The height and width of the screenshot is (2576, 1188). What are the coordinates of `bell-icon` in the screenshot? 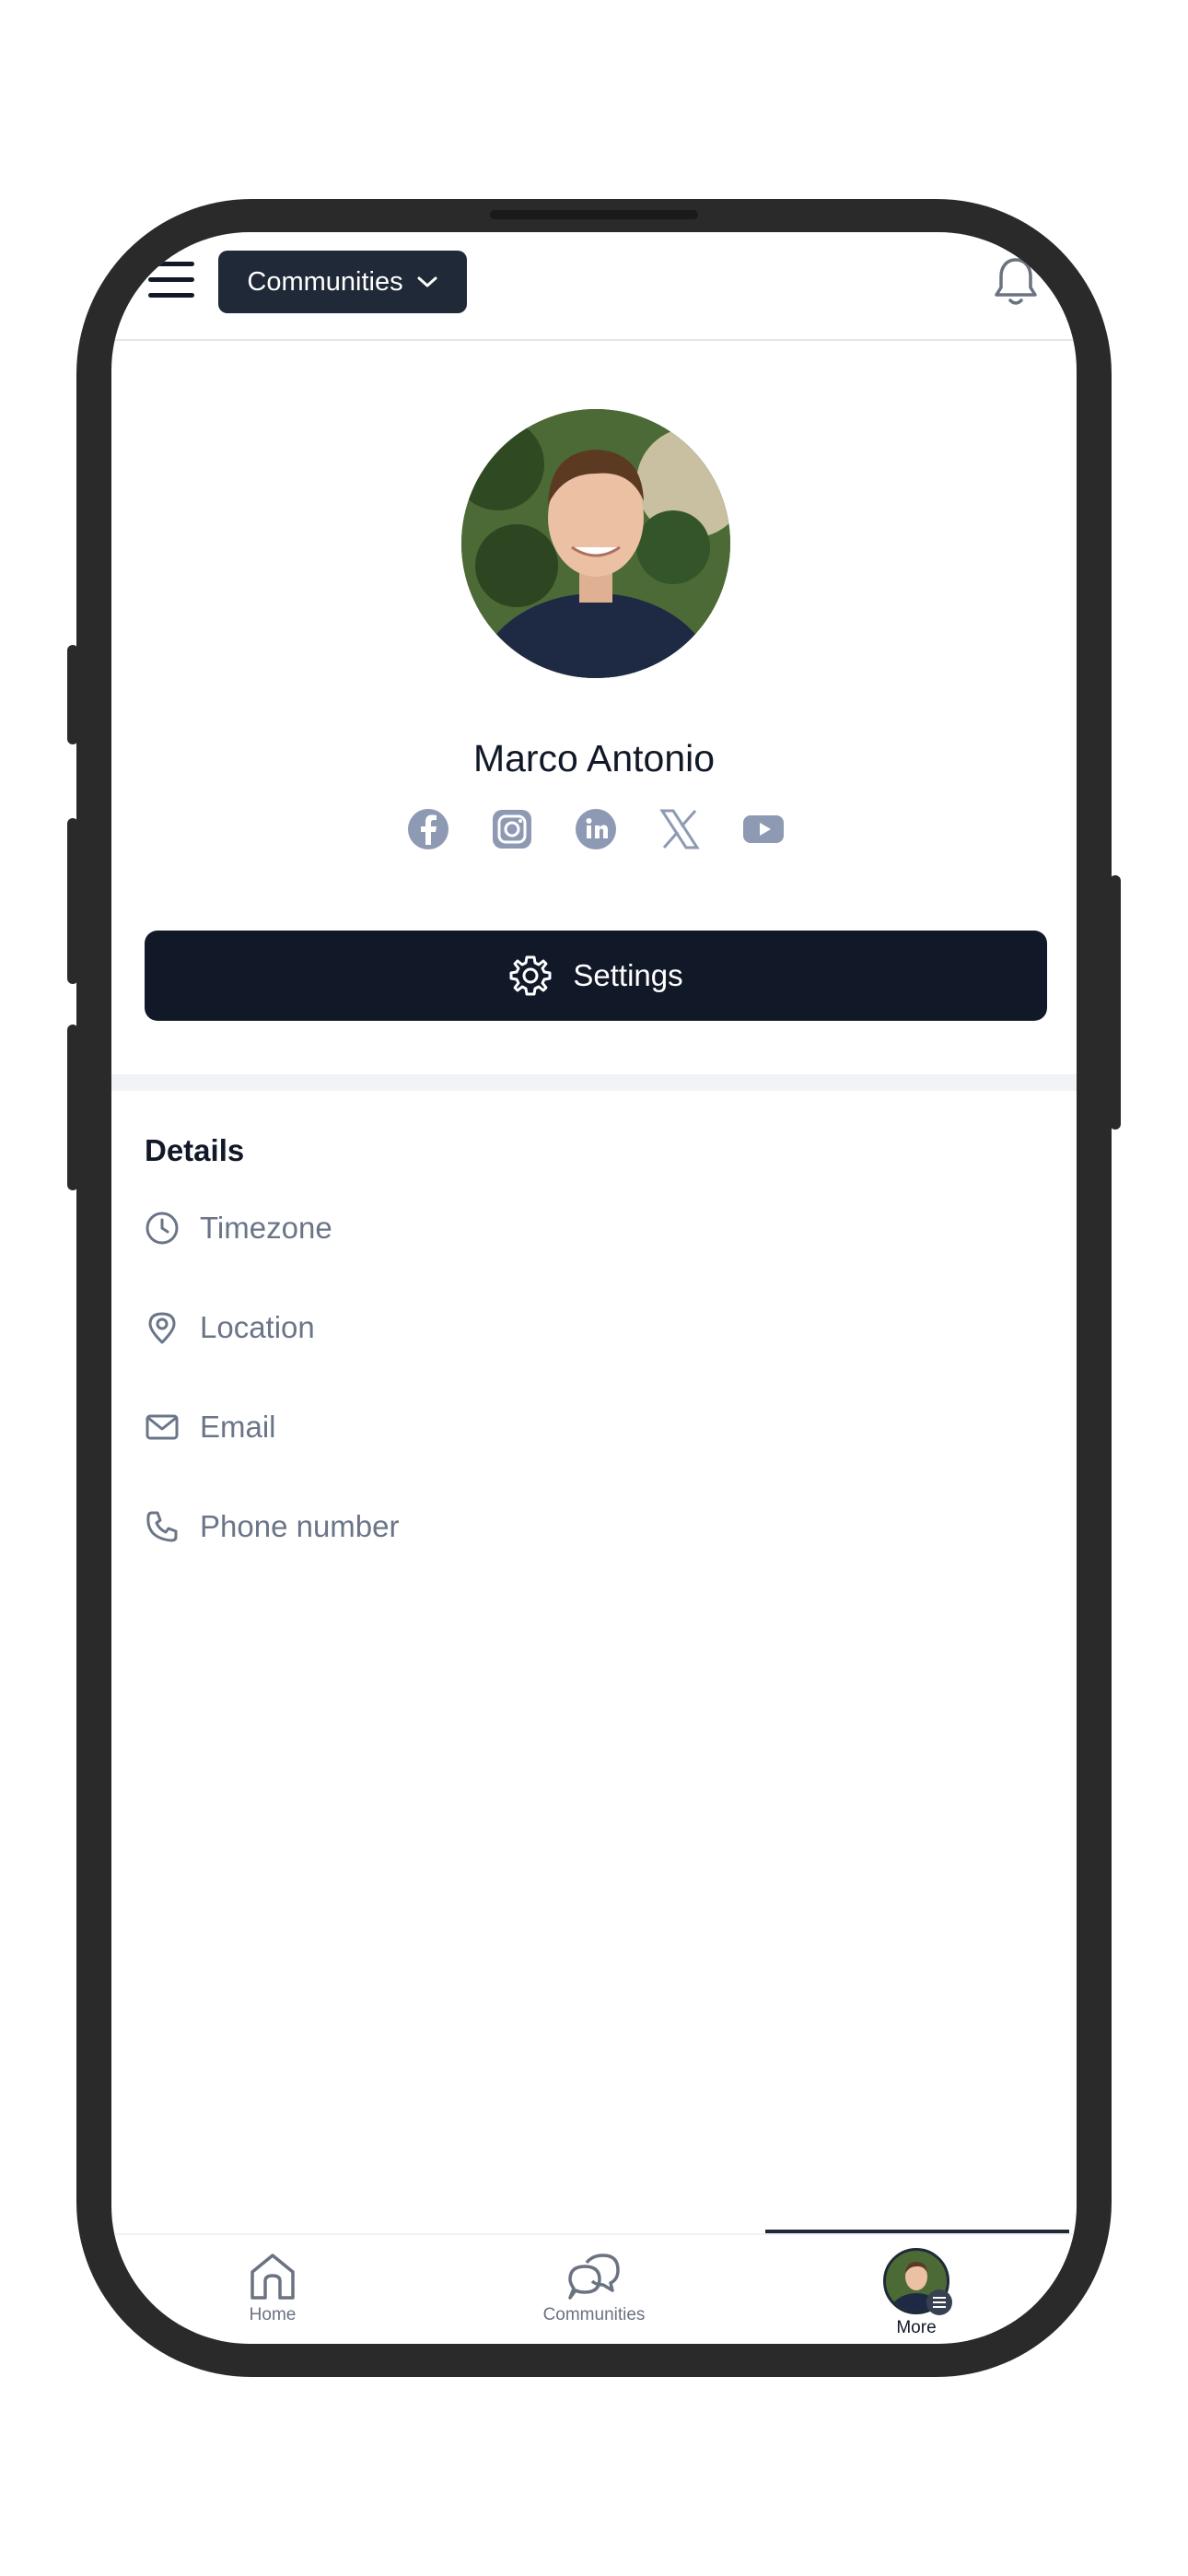 It's located at (1016, 282).